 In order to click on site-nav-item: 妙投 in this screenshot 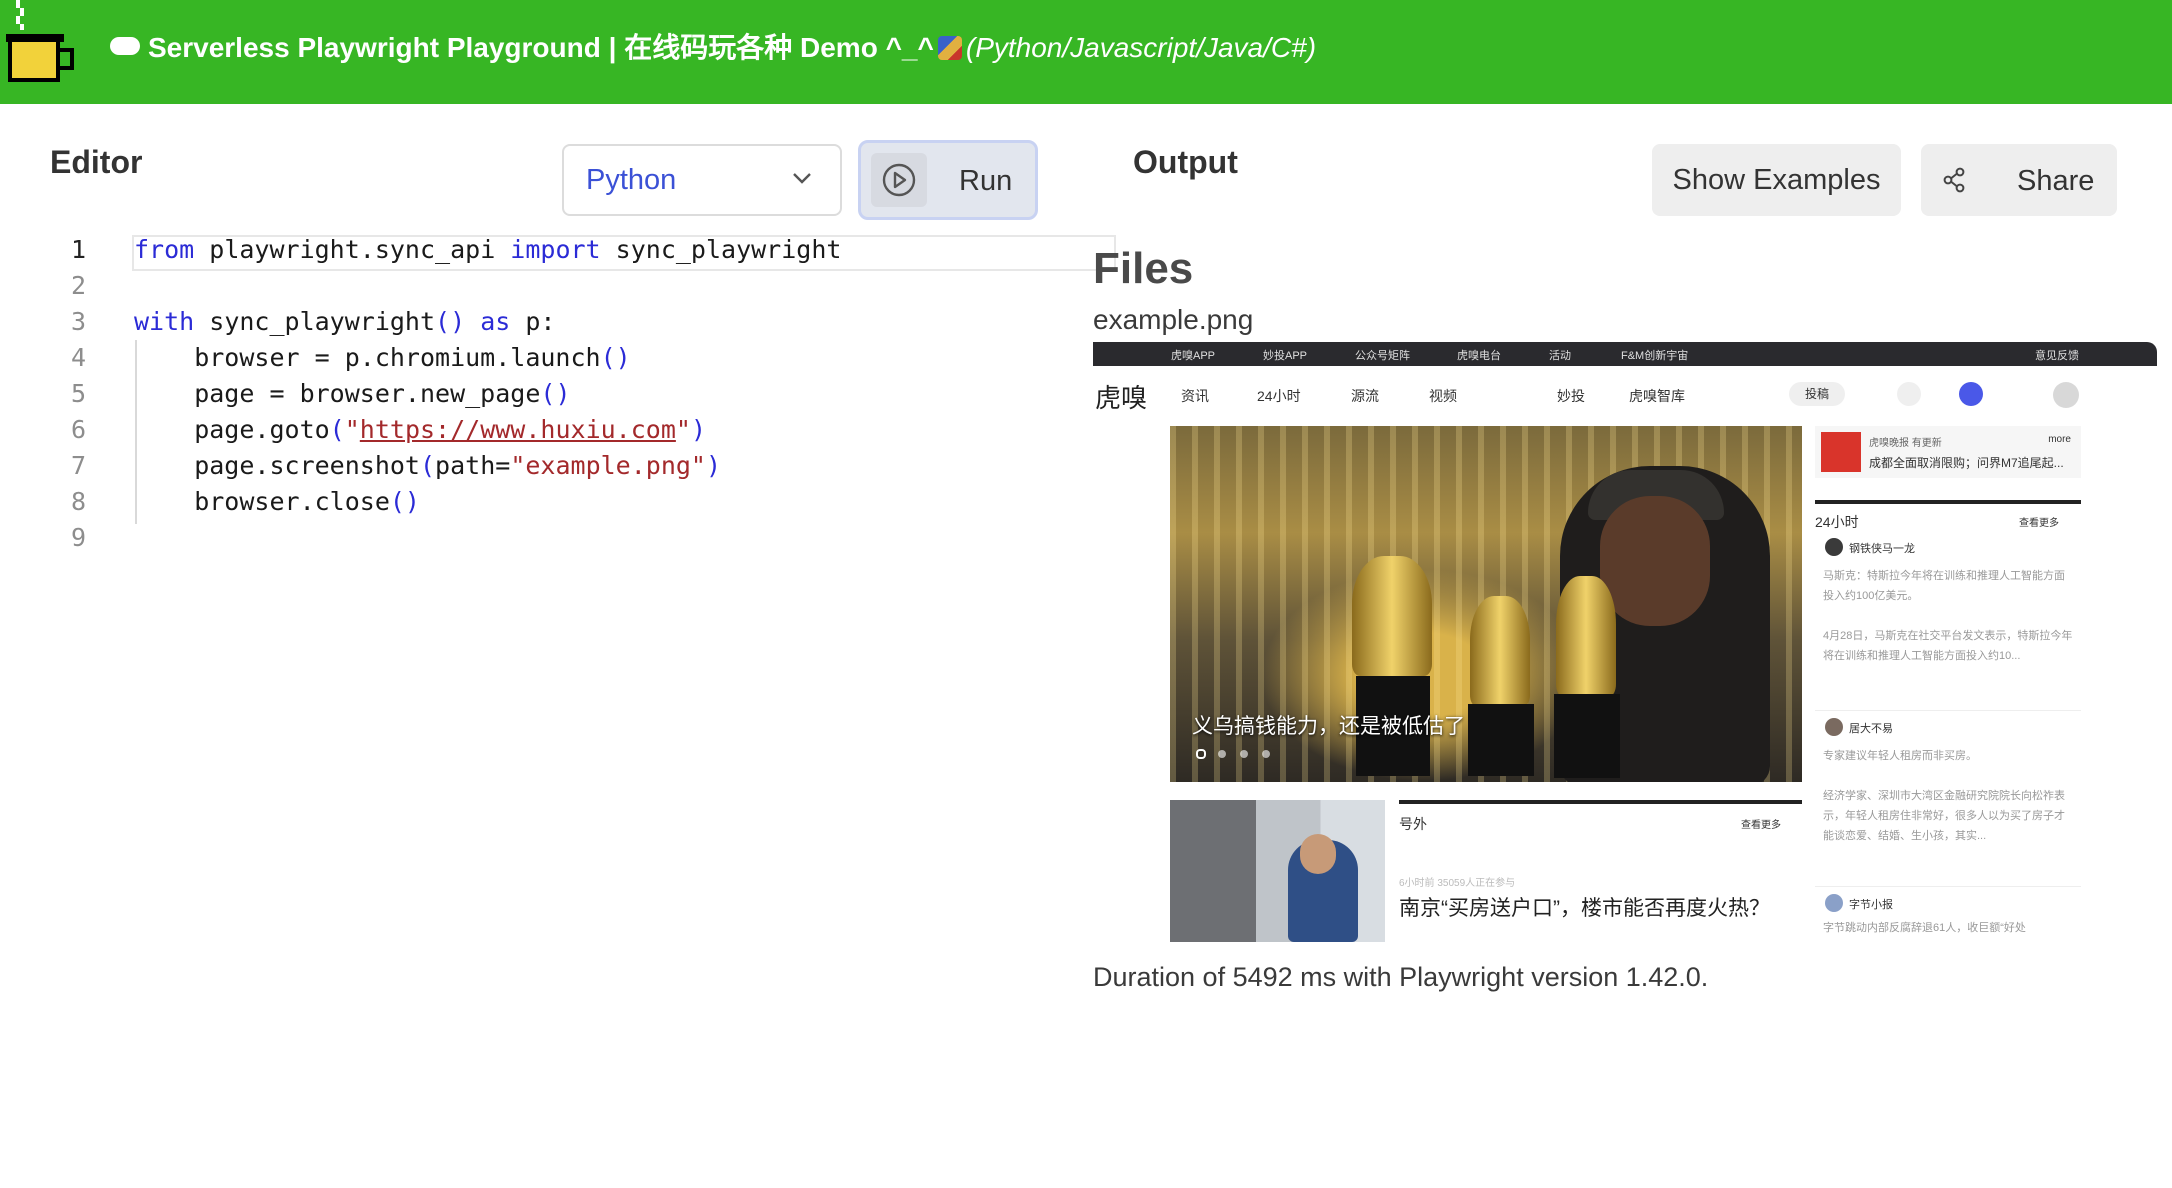, I will do `click(1571, 396)`.